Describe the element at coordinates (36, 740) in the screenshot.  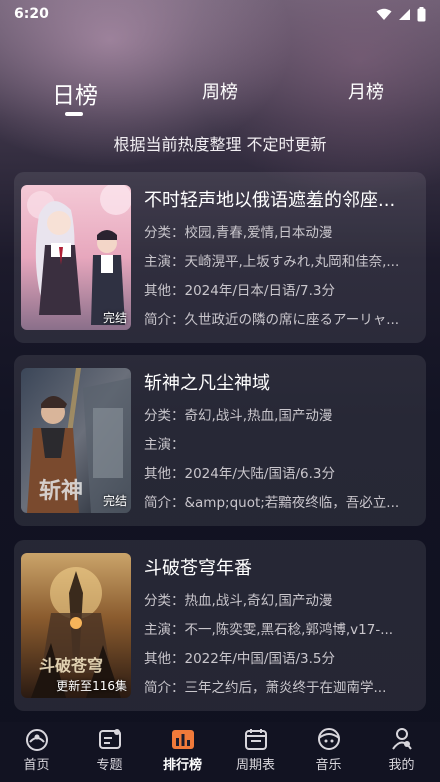
I see `home-icon` at that location.